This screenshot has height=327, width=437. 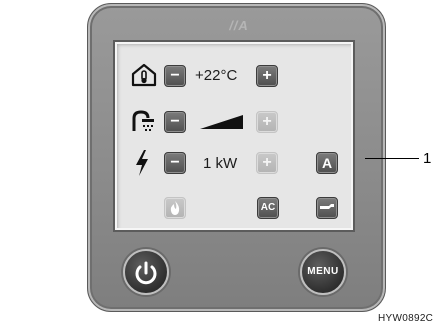 What do you see at coordinates (427, 158) in the screenshot?
I see `callout-number: 1` at bounding box center [427, 158].